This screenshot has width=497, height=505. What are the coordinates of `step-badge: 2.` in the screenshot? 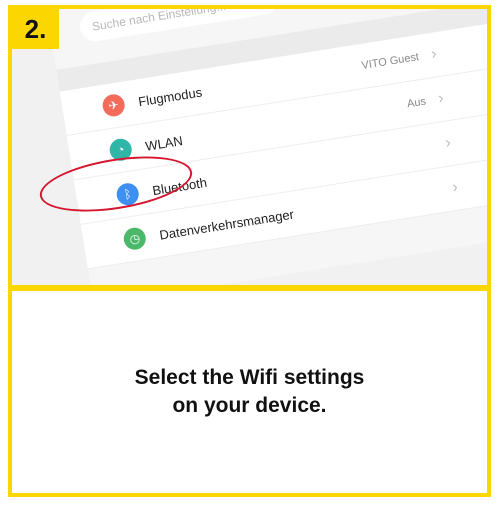 It's located at (35, 29).